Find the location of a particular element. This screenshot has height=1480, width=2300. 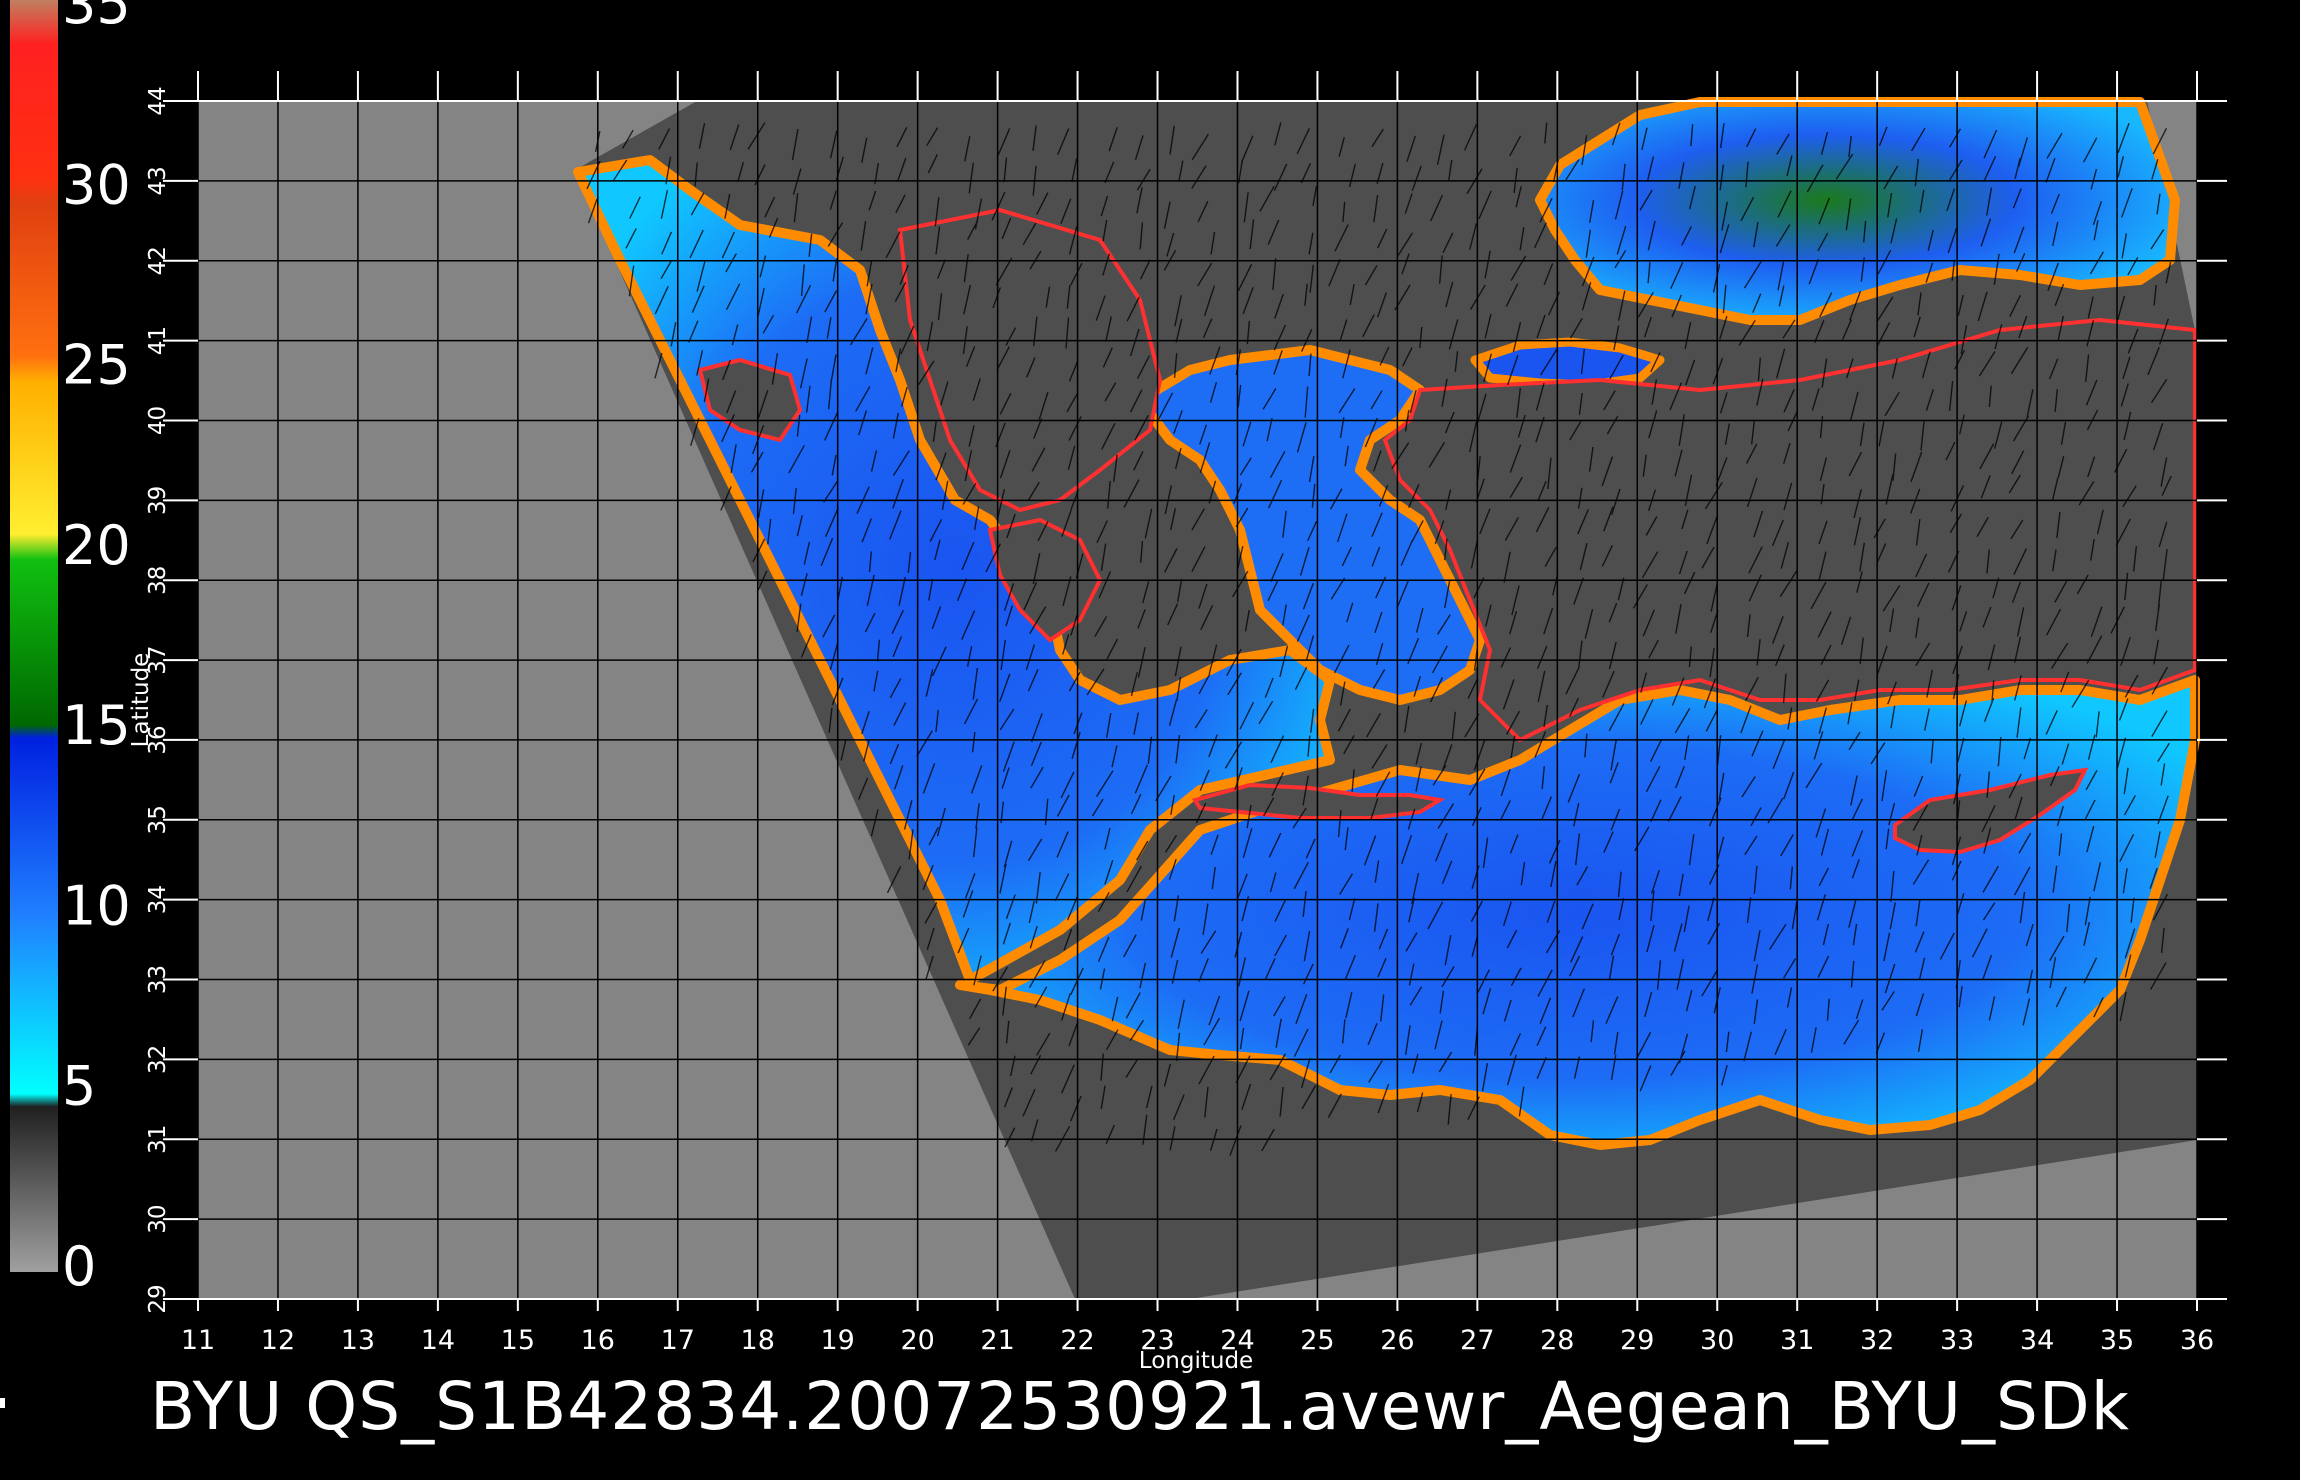

latitude-tick-label: 32 is located at coordinates (158, 1059).